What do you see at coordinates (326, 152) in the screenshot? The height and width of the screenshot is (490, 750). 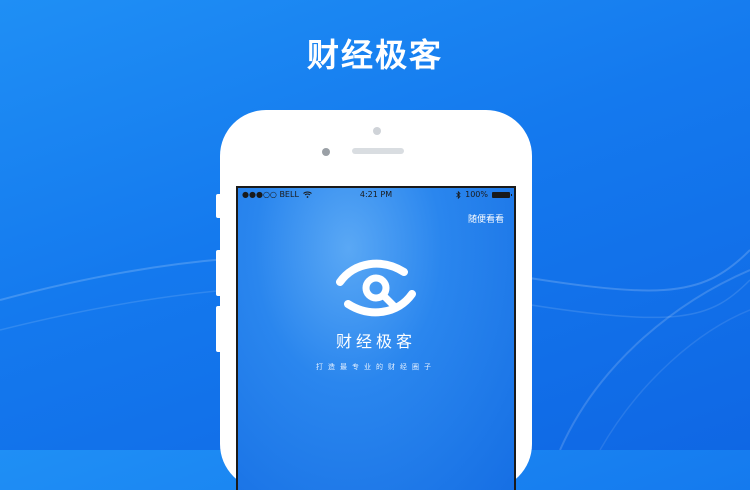 I see `phone-sensor` at bounding box center [326, 152].